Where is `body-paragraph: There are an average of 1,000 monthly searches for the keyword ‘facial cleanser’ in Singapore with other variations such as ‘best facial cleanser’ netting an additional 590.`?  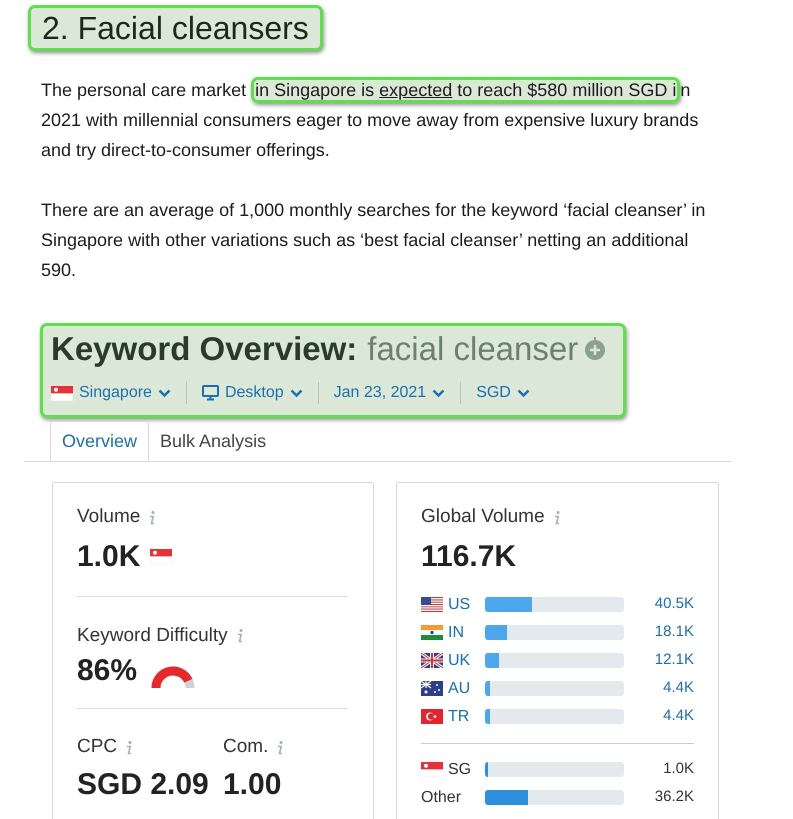
body-paragraph: There are an average of 1,000 monthly searches for the keyword ‘facial cleanser’ in Singapore with other variations such as ‘best facial cleanser’ netting an additional 590. is located at coordinates (373, 240).